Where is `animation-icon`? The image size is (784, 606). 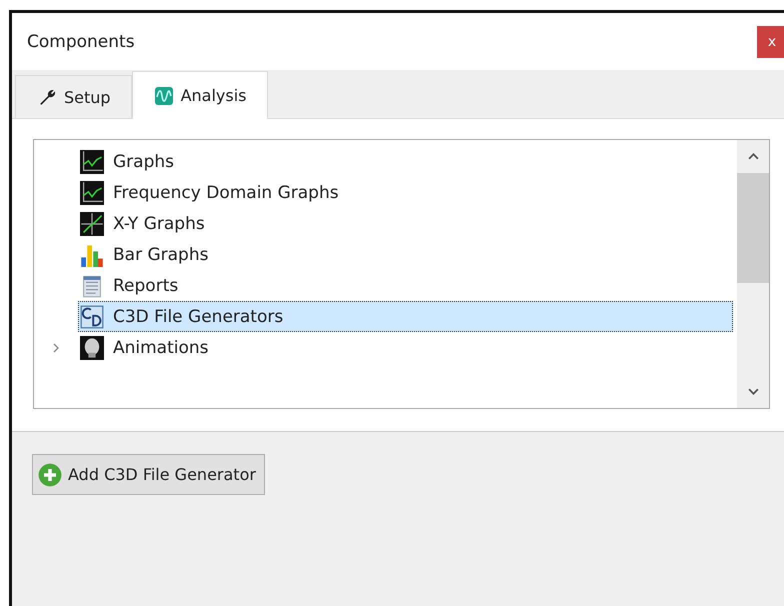
animation-icon is located at coordinates (92, 348).